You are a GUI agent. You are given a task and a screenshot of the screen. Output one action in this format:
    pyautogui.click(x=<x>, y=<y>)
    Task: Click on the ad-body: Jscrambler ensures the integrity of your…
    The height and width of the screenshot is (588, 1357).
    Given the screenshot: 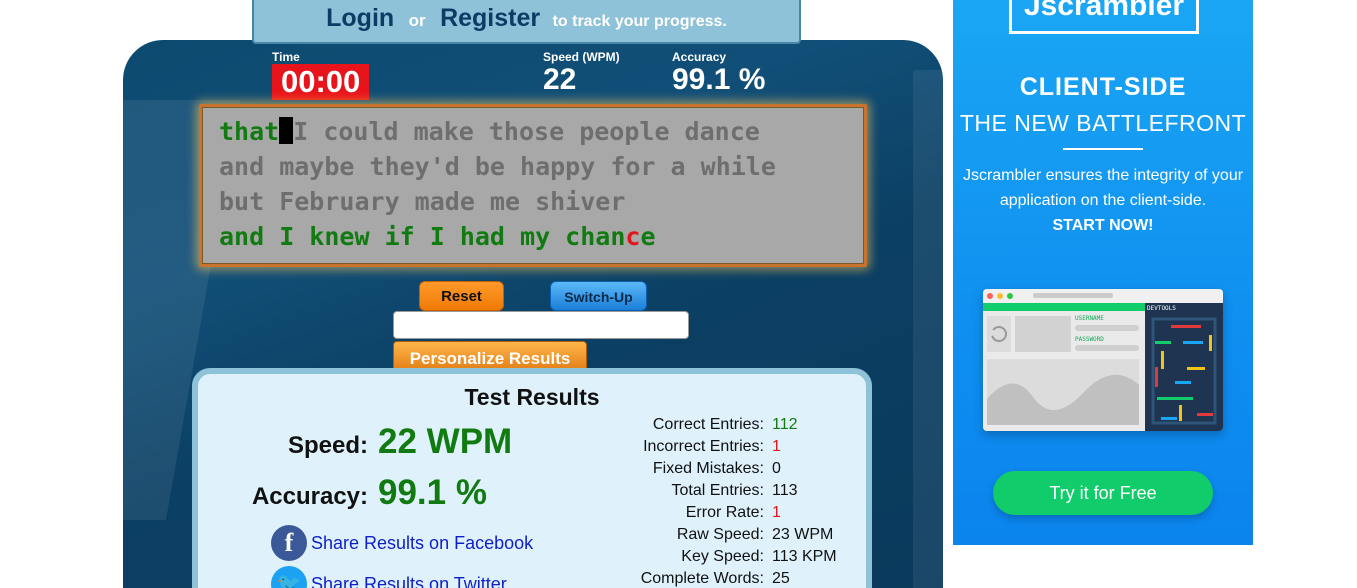 What is the action you would take?
    pyautogui.click(x=1103, y=200)
    